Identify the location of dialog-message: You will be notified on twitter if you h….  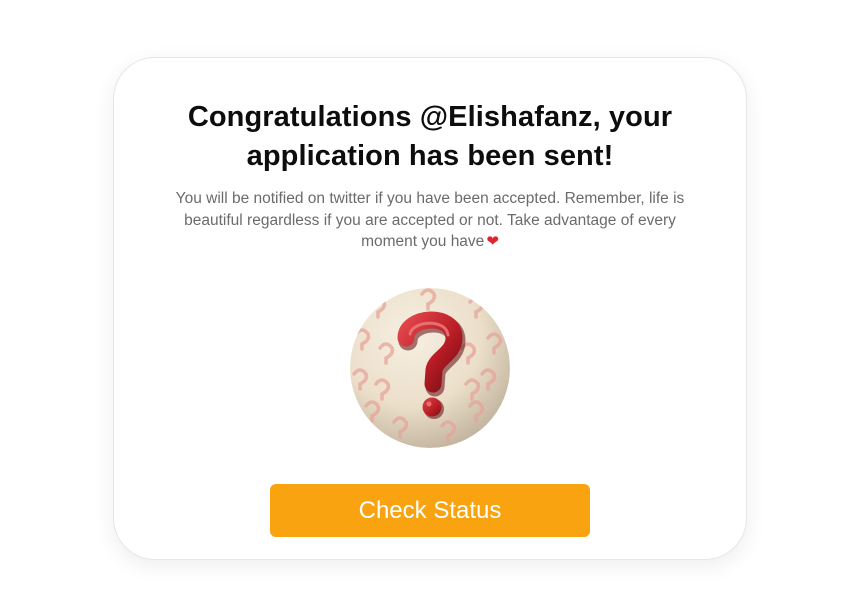
(430, 220).